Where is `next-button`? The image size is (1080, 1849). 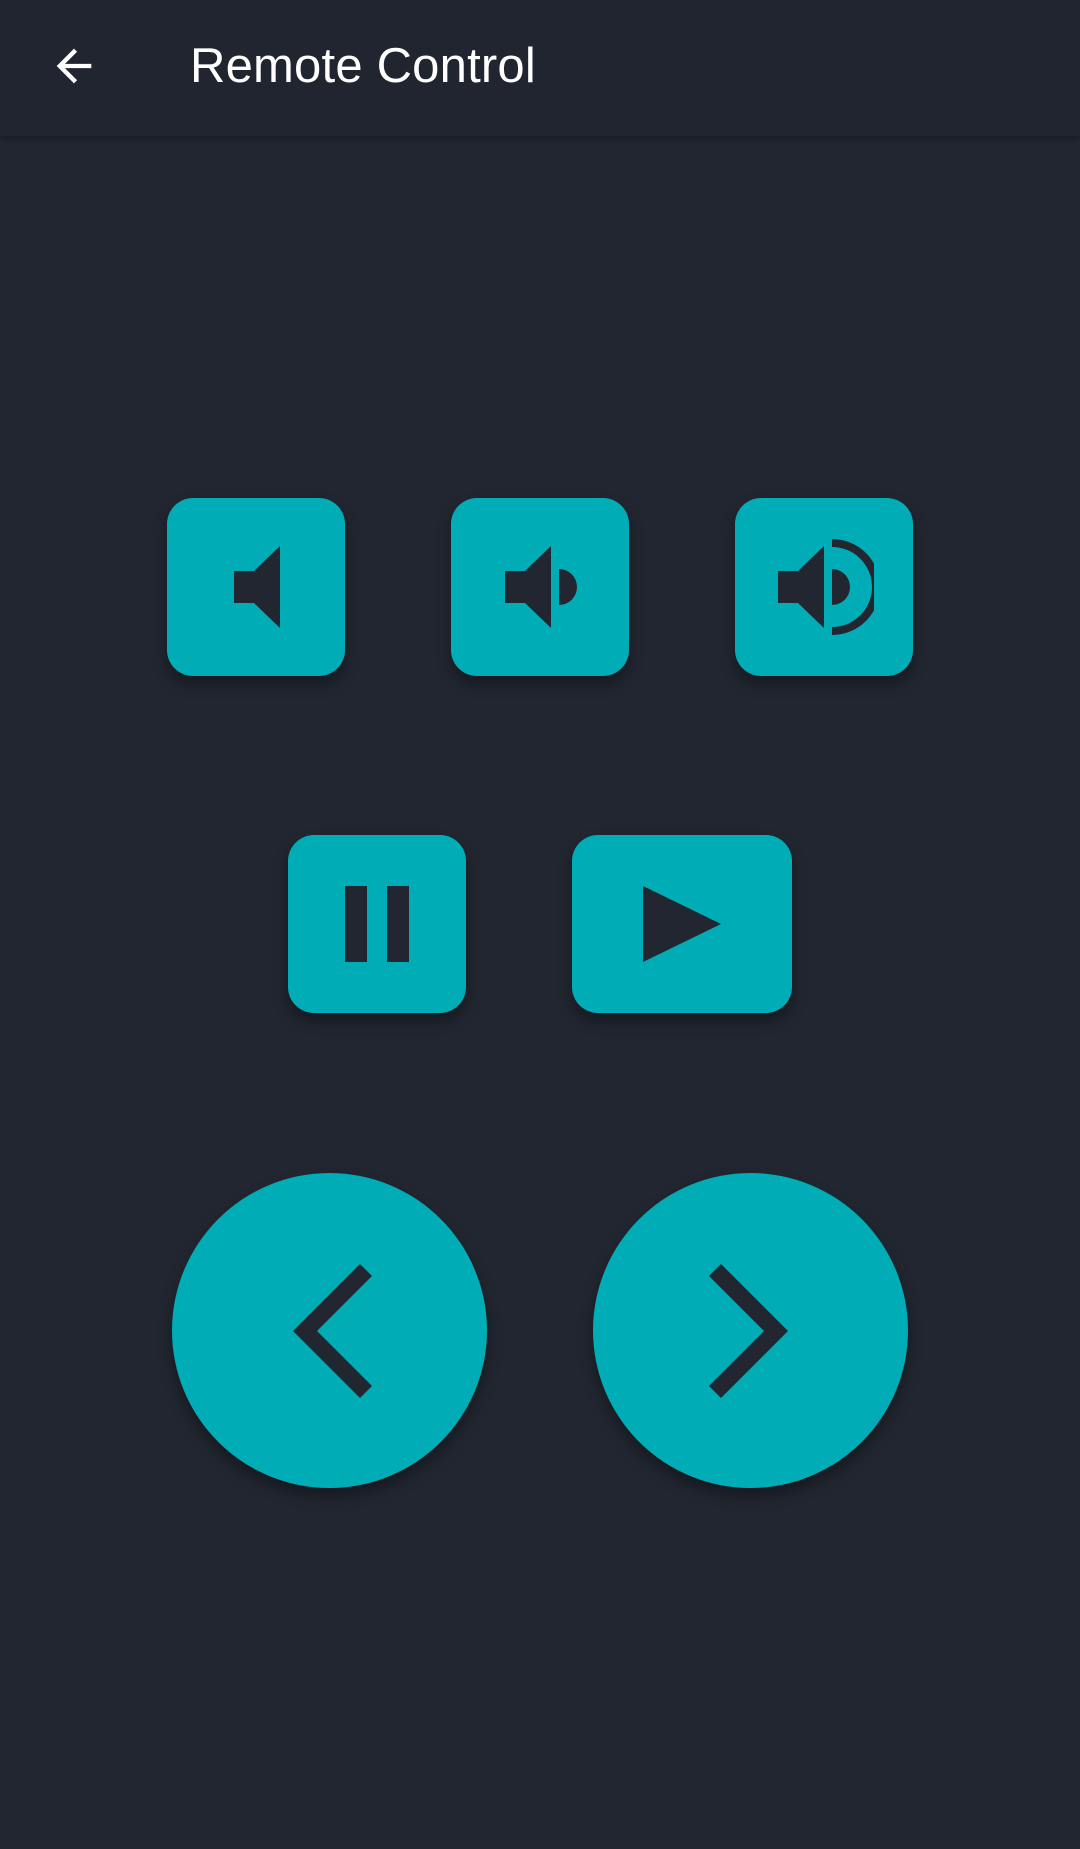 next-button is located at coordinates (750, 1330).